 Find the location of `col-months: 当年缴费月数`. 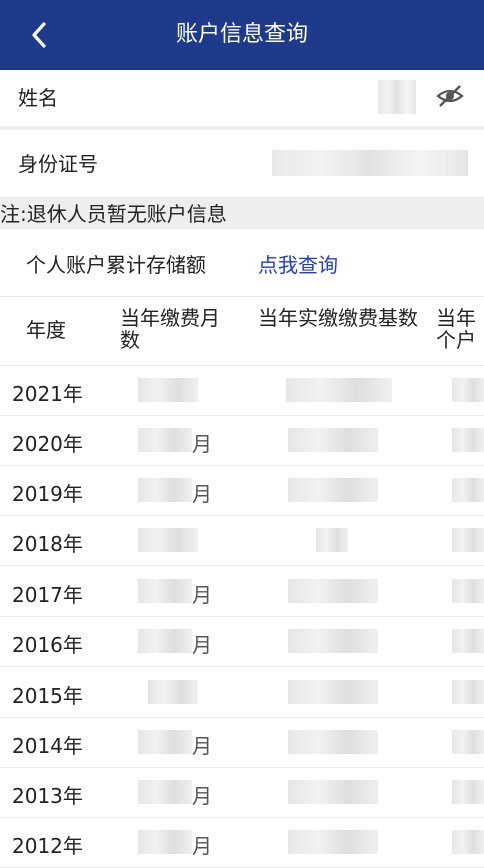

col-months: 当年缴费月数 is located at coordinates (170, 329).